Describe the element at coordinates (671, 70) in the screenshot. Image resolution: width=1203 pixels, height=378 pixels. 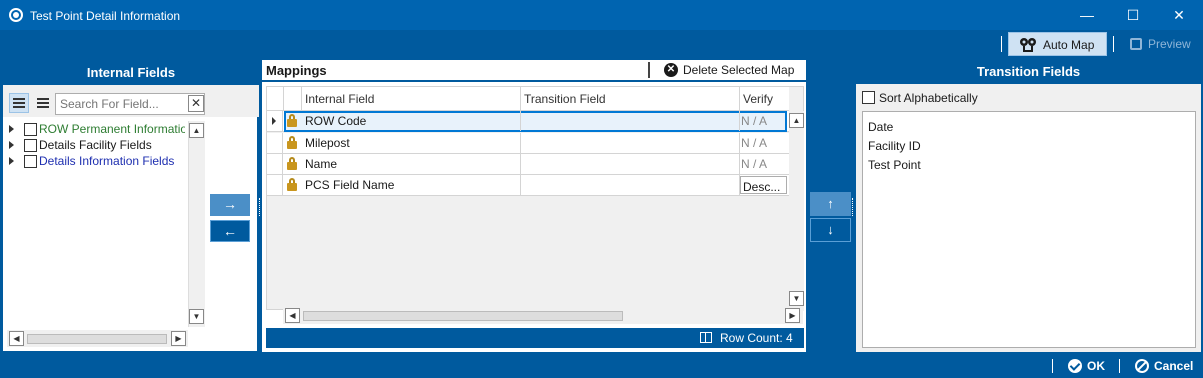
I see `delete-icon: ✕` at that location.